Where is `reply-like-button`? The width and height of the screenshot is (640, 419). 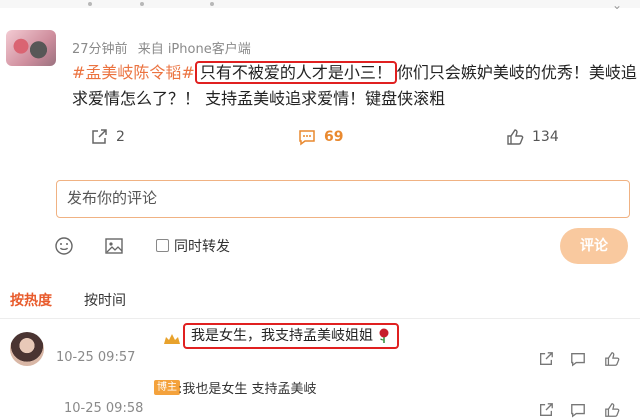
reply-like-button is located at coordinates (612, 410).